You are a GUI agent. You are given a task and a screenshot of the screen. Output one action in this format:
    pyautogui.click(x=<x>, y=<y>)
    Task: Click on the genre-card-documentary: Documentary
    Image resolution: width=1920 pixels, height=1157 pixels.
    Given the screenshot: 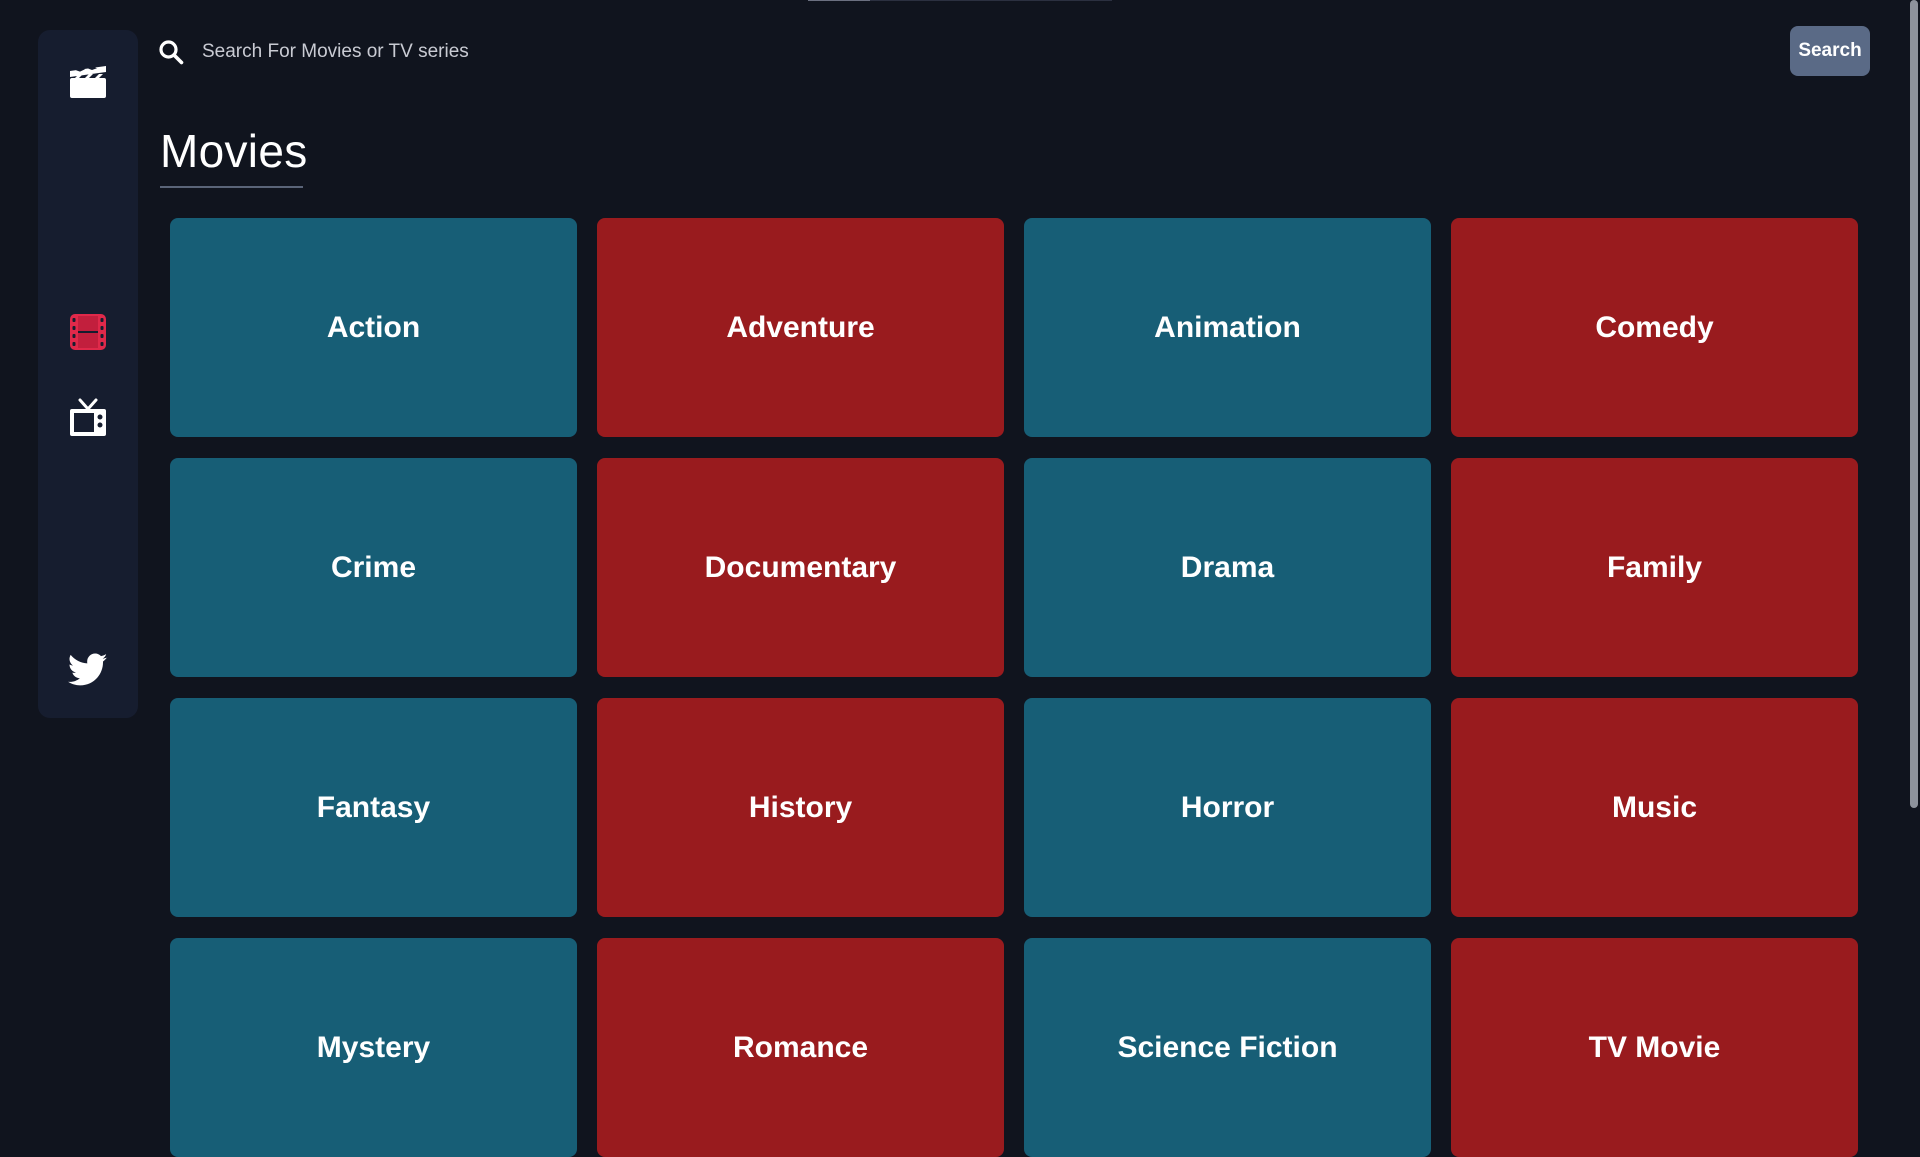 What is the action you would take?
    pyautogui.click(x=800, y=567)
    